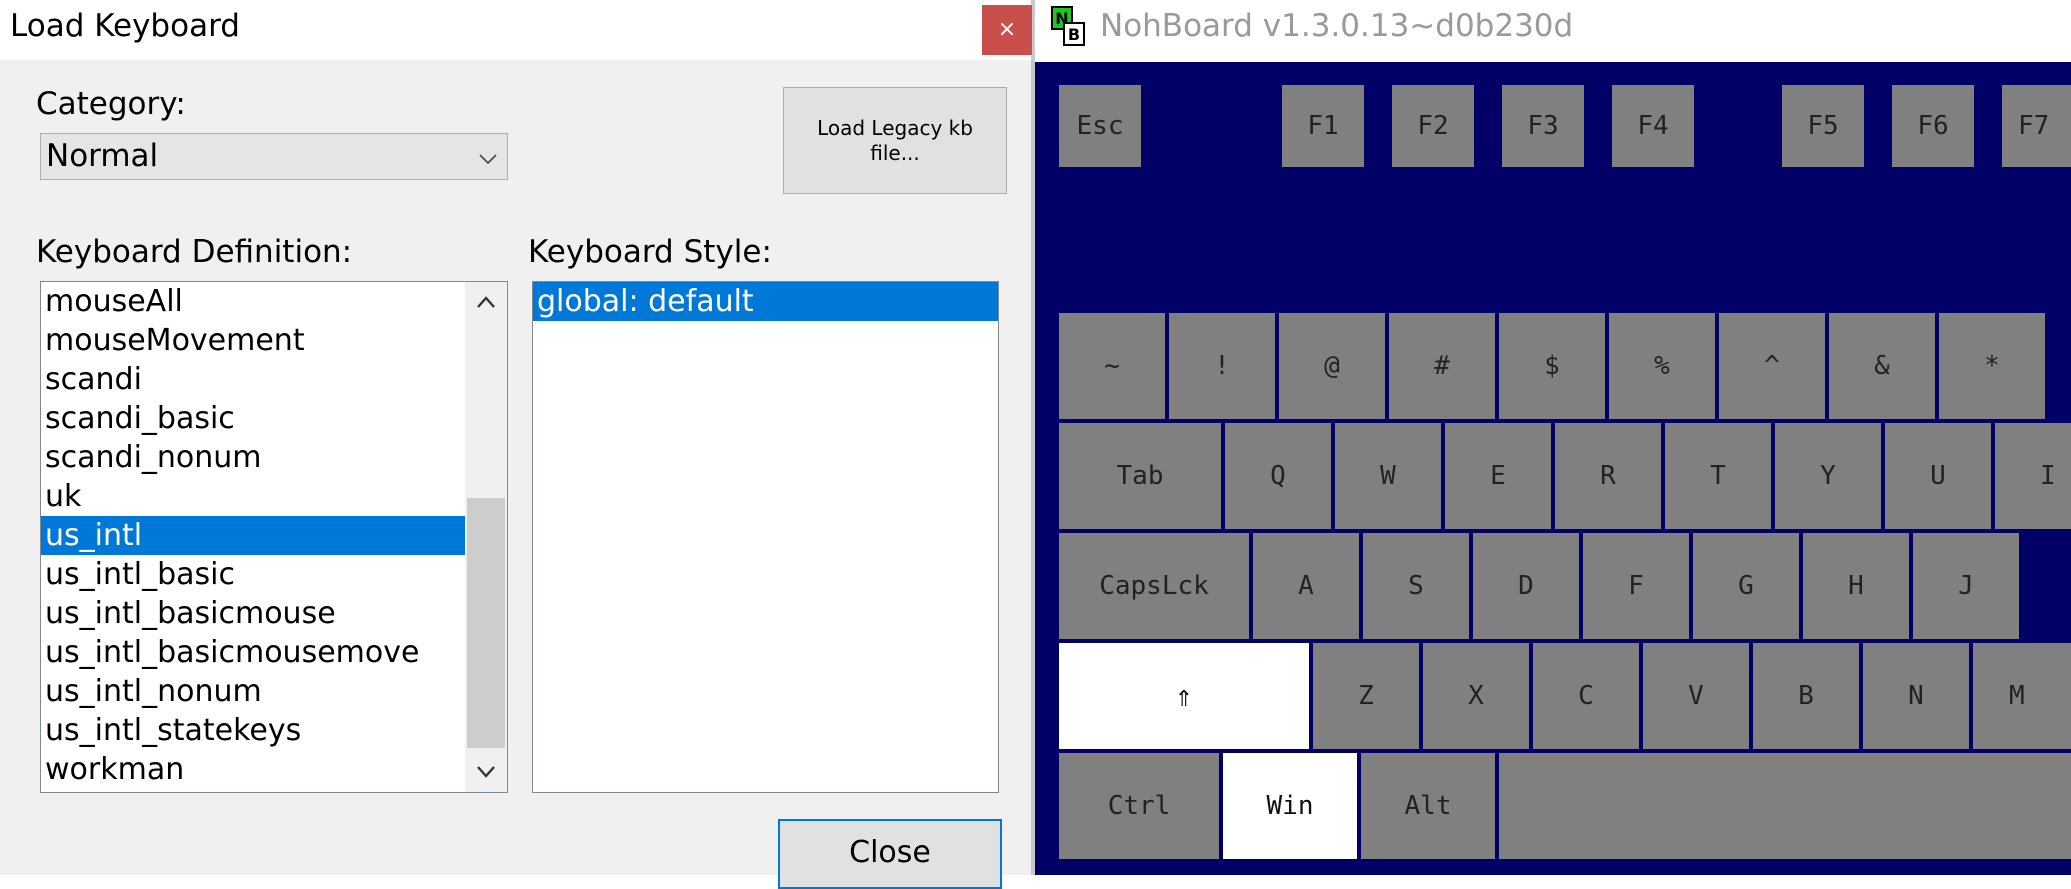  What do you see at coordinates (765, 537) in the screenshot?
I see `keyboard-style-list: global: default` at bounding box center [765, 537].